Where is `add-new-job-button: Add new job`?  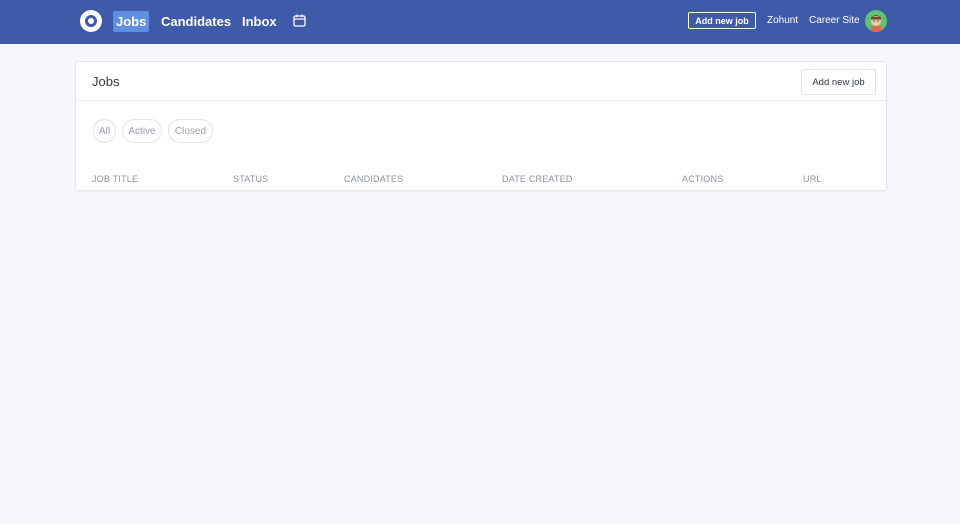 add-new-job-button: Add new job is located at coordinates (838, 82).